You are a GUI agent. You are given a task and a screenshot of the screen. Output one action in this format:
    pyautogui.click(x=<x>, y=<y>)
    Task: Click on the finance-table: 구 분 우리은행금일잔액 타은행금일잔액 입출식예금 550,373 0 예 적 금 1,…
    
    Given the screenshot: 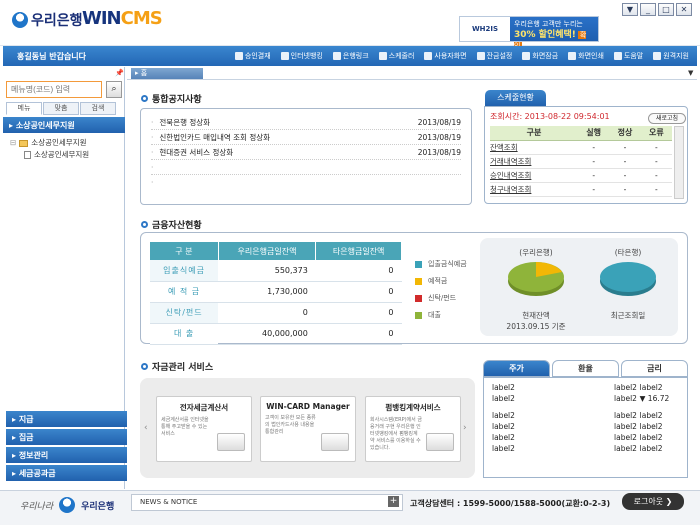 What is the action you would take?
    pyautogui.click(x=276, y=293)
    